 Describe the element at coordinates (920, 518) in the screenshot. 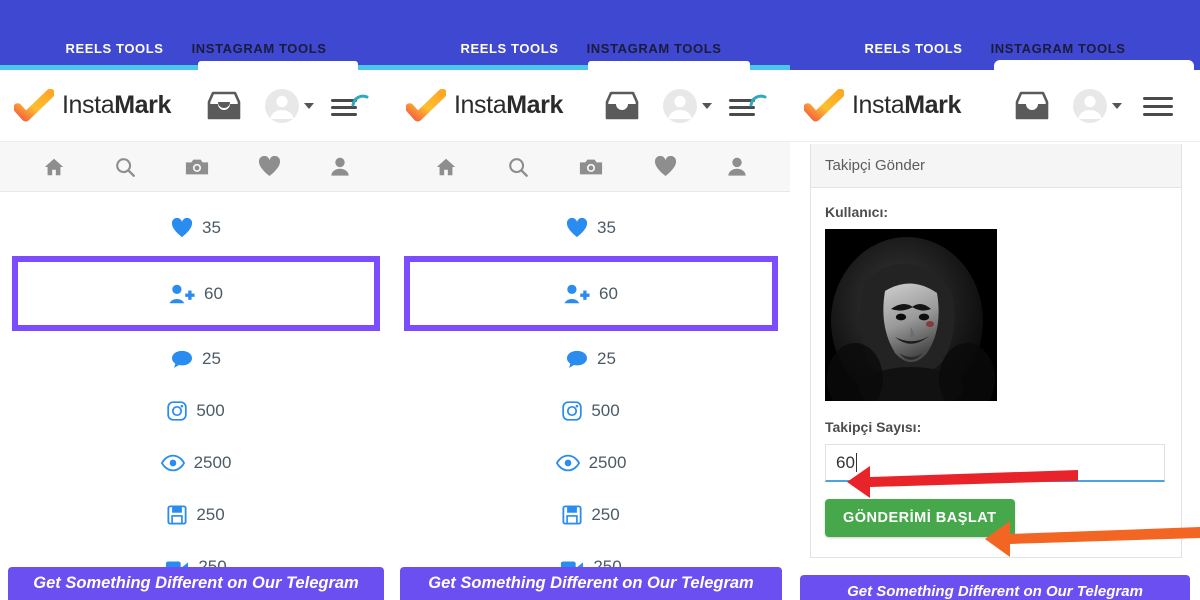

I see `submit-button: GÖNDERİMİ BAŞLAT` at that location.